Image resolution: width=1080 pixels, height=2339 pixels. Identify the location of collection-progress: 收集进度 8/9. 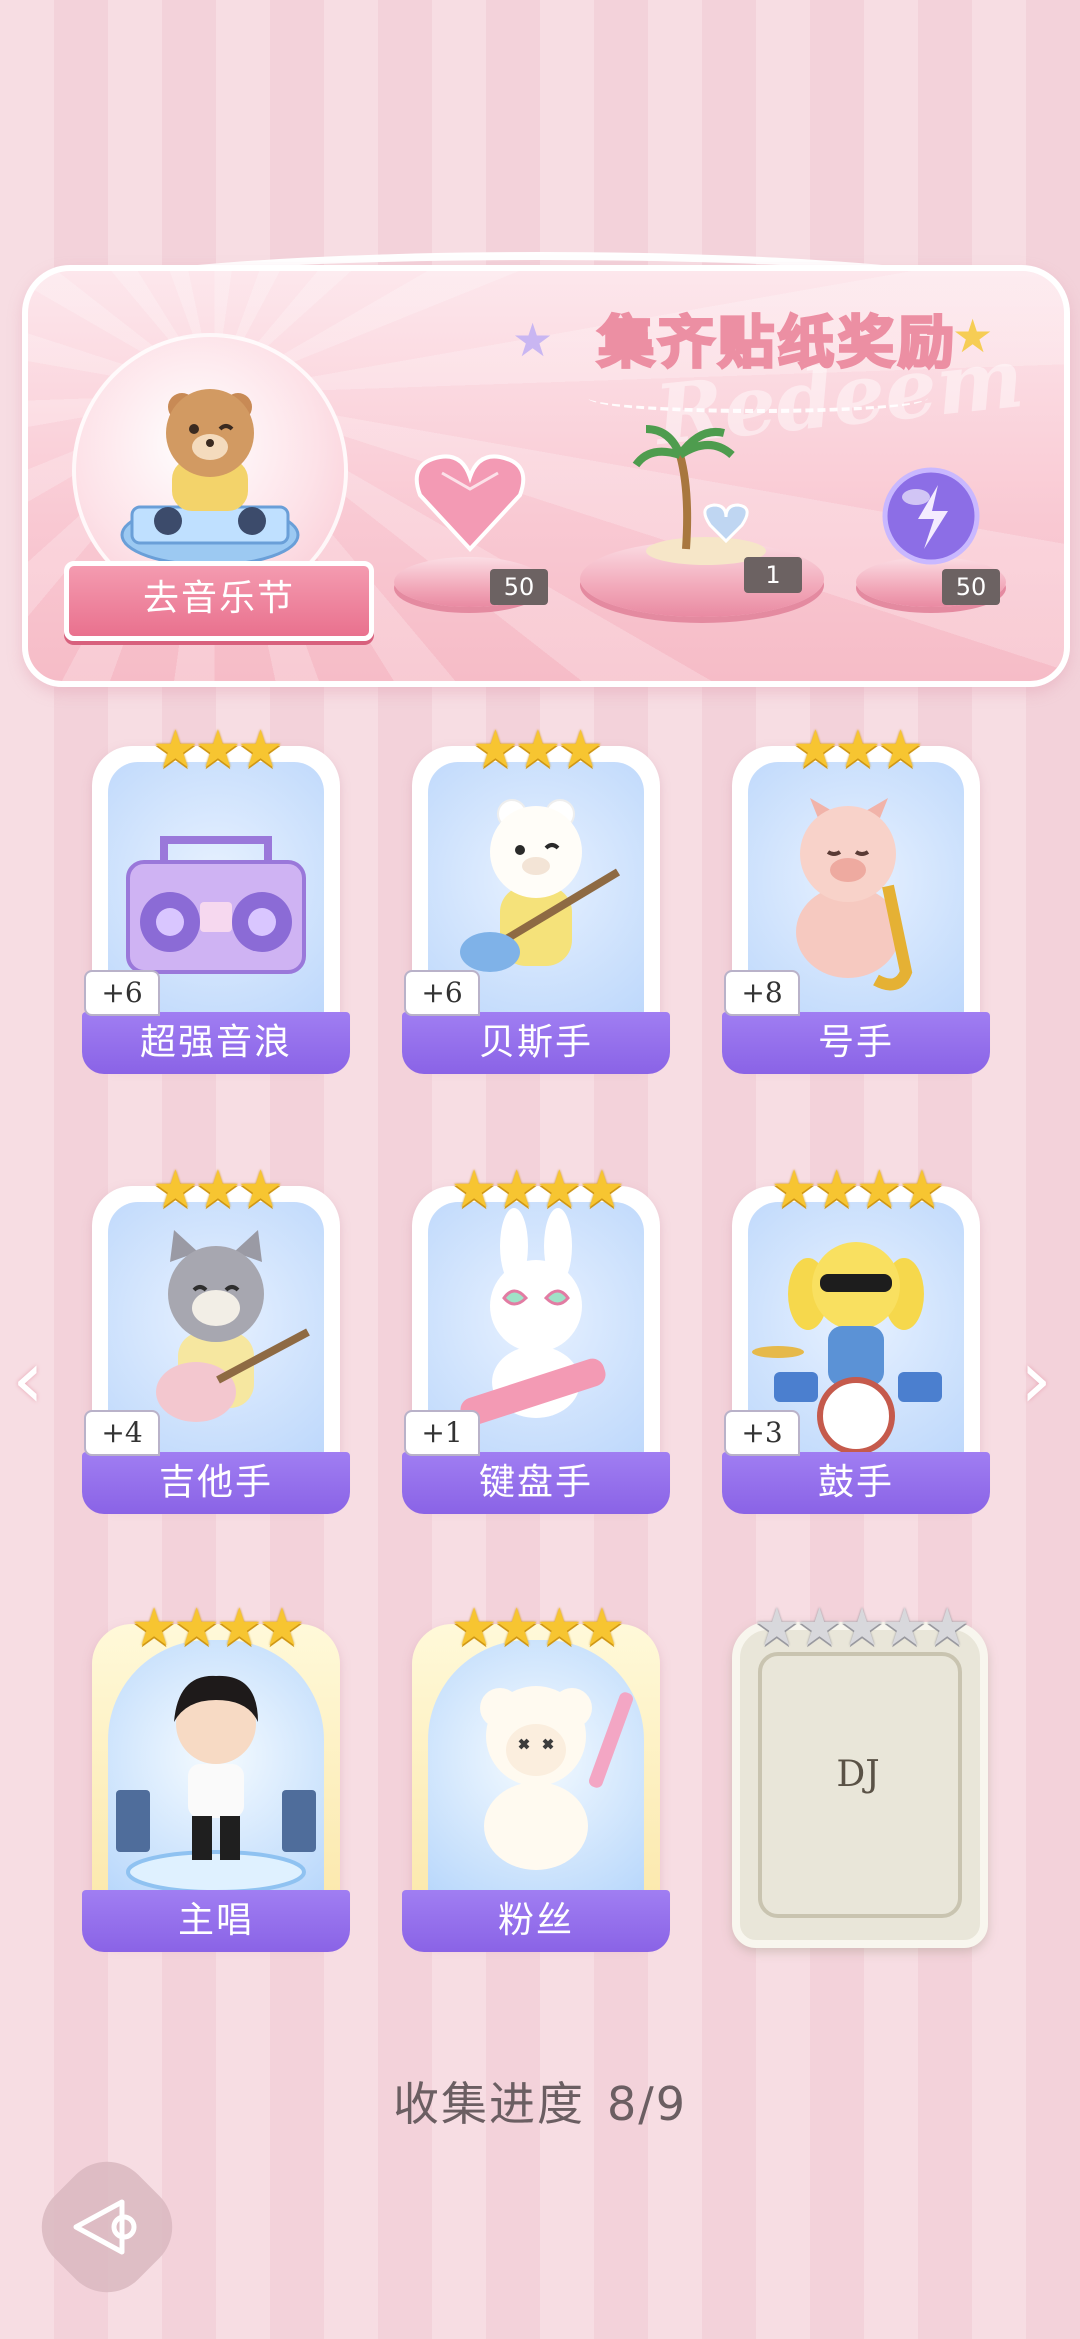
(540, 2101).